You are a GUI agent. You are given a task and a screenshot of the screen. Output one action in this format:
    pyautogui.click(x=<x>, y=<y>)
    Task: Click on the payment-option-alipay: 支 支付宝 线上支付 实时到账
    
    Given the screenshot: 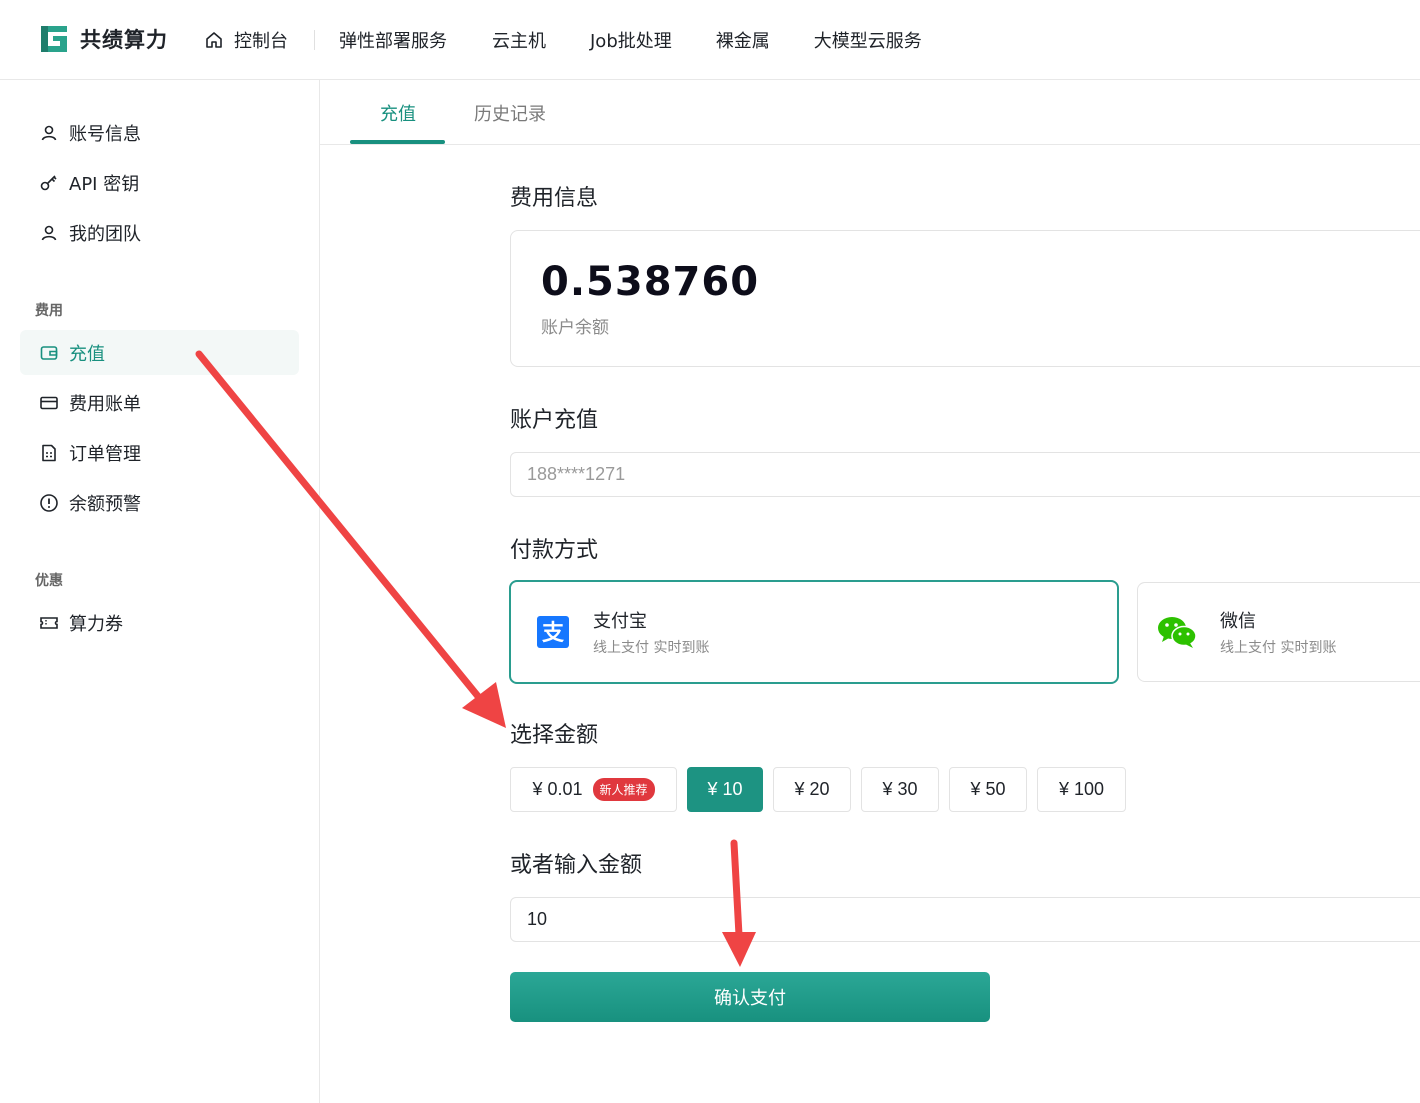 What is the action you would take?
    pyautogui.click(x=814, y=632)
    